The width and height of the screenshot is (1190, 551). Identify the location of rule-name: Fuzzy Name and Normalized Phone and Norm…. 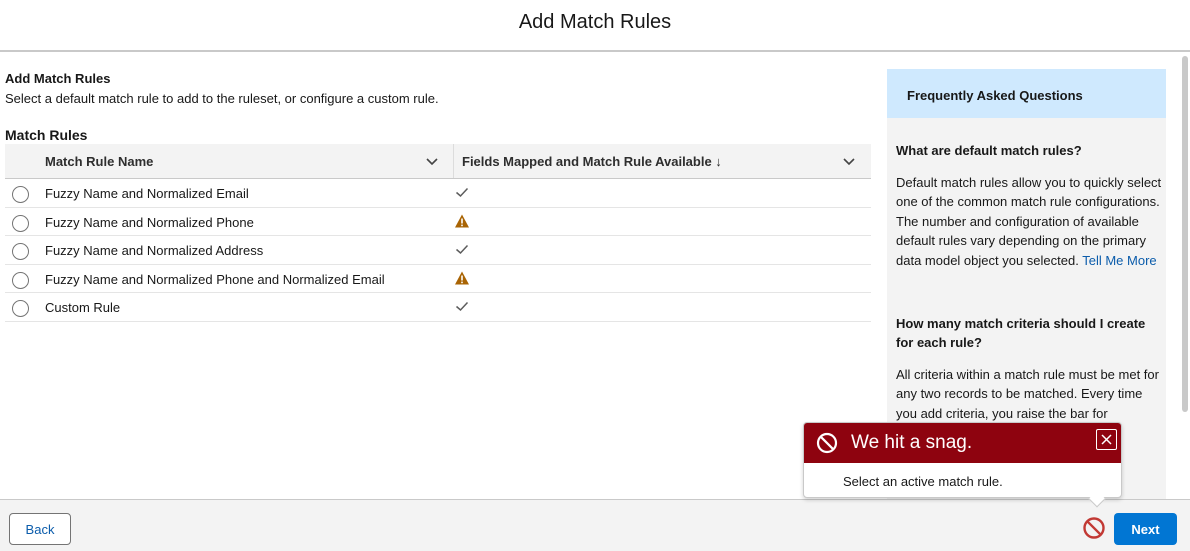
(215, 279).